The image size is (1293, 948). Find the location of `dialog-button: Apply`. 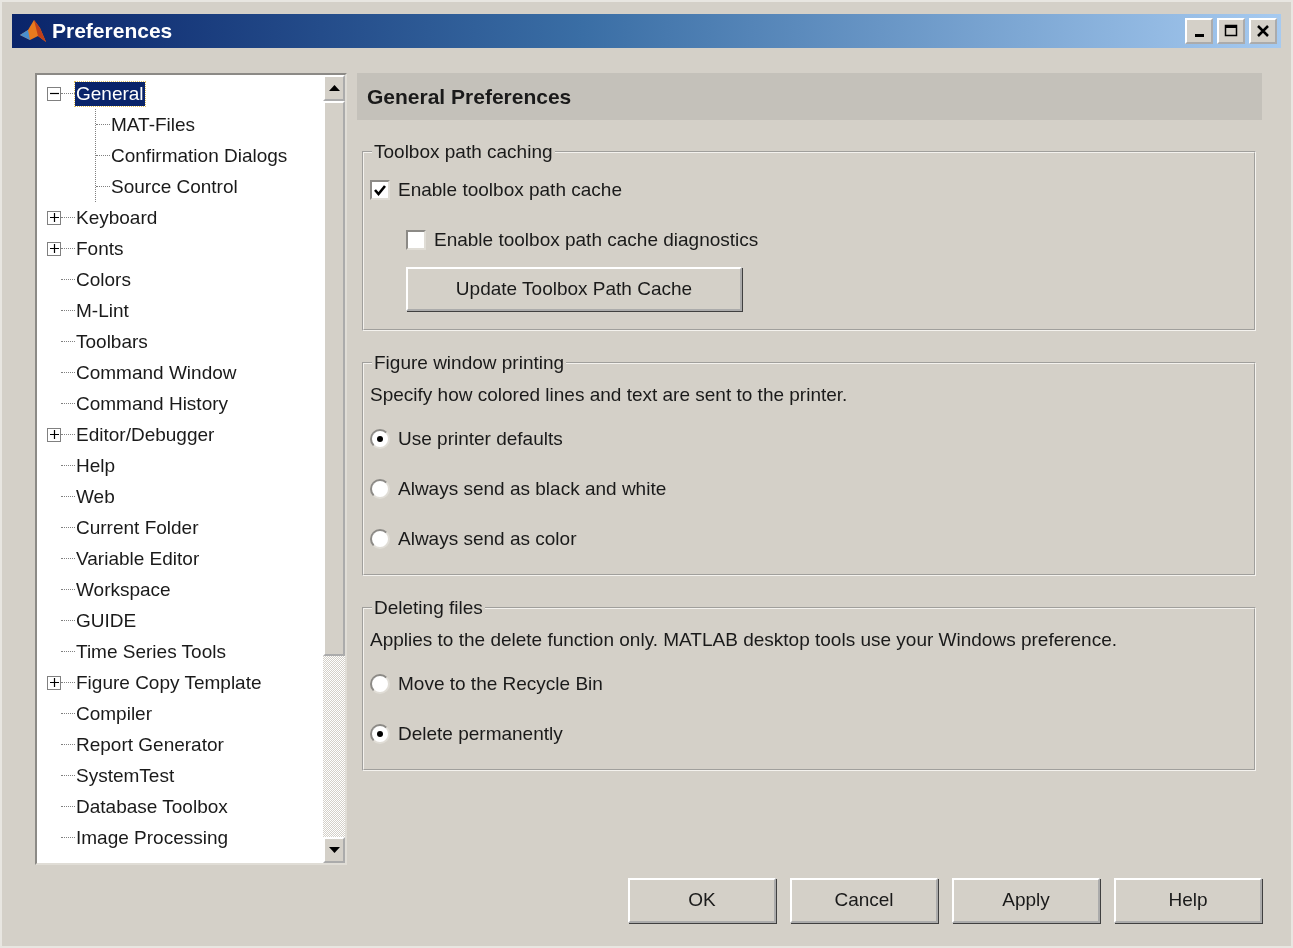

dialog-button: Apply is located at coordinates (1026, 900).